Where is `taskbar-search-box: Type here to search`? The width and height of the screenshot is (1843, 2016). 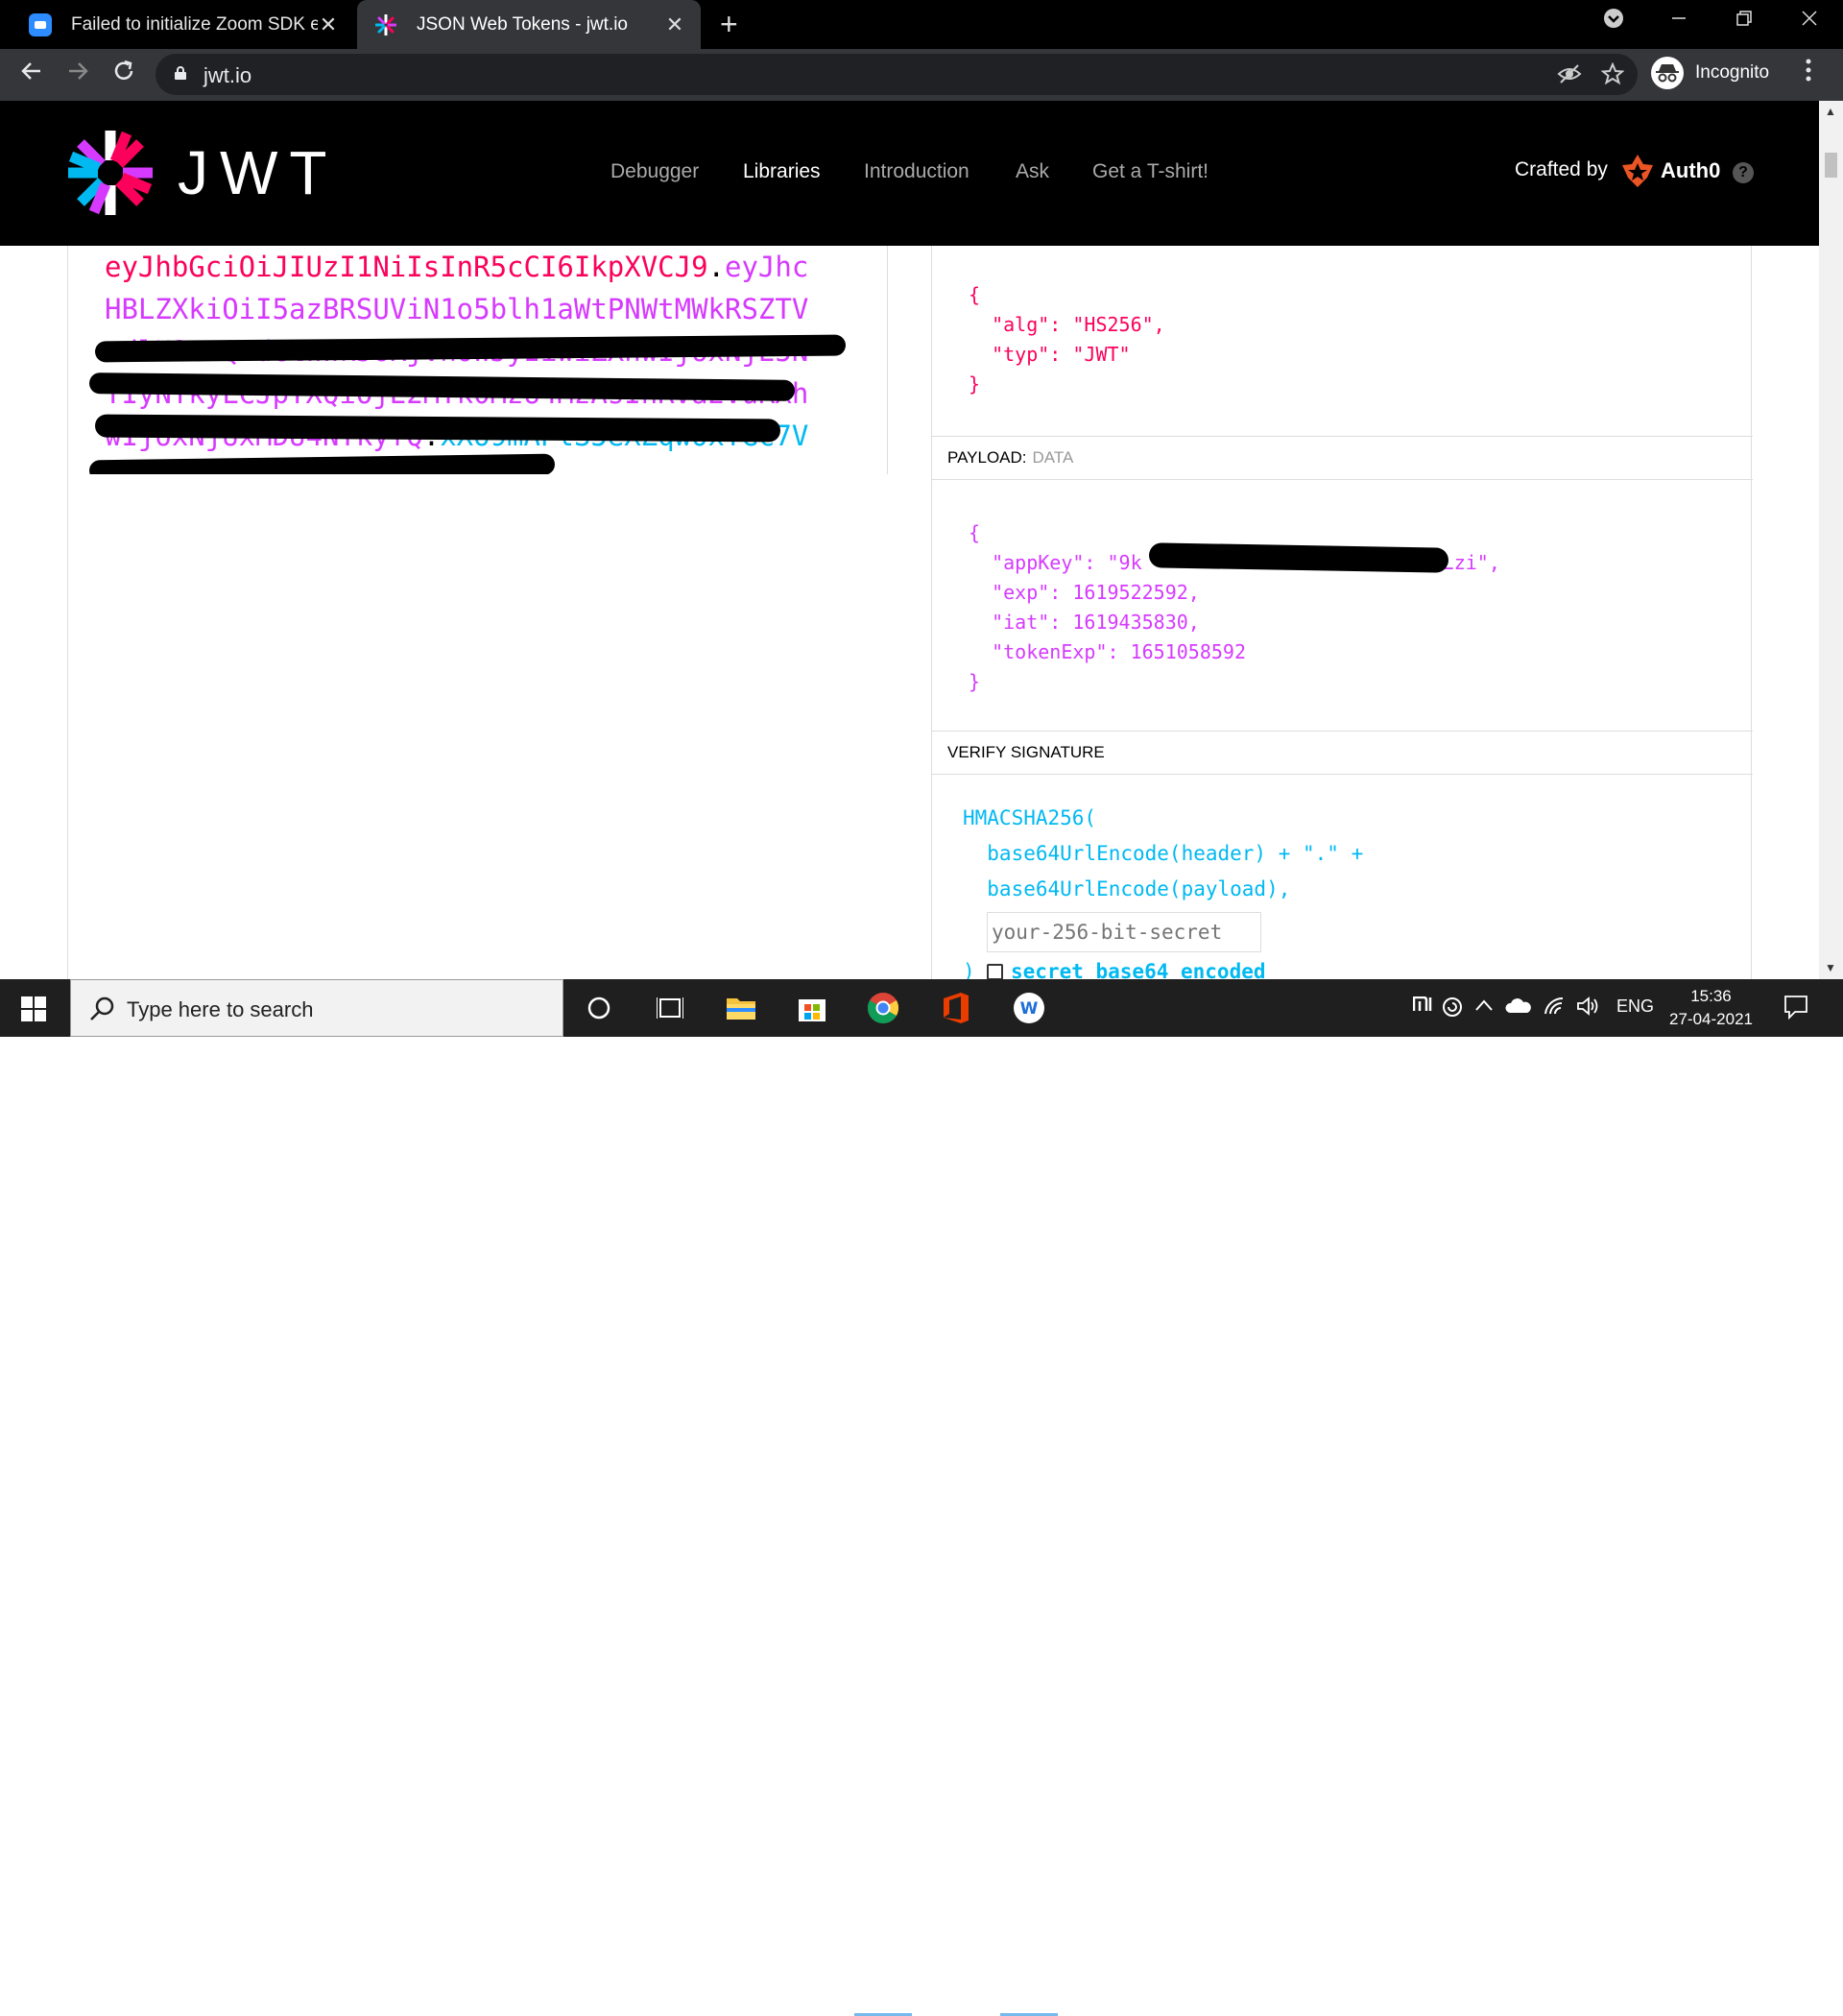
taskbar-search-box: Type here to search is located at coordinates (316, 1008).